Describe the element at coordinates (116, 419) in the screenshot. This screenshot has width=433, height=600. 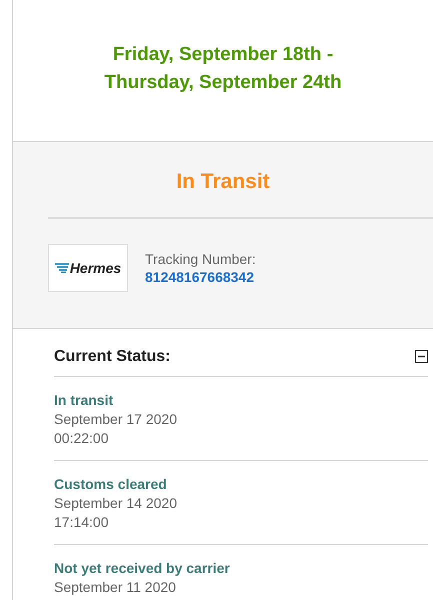
I see `event-date: September 17 2020` at that location.